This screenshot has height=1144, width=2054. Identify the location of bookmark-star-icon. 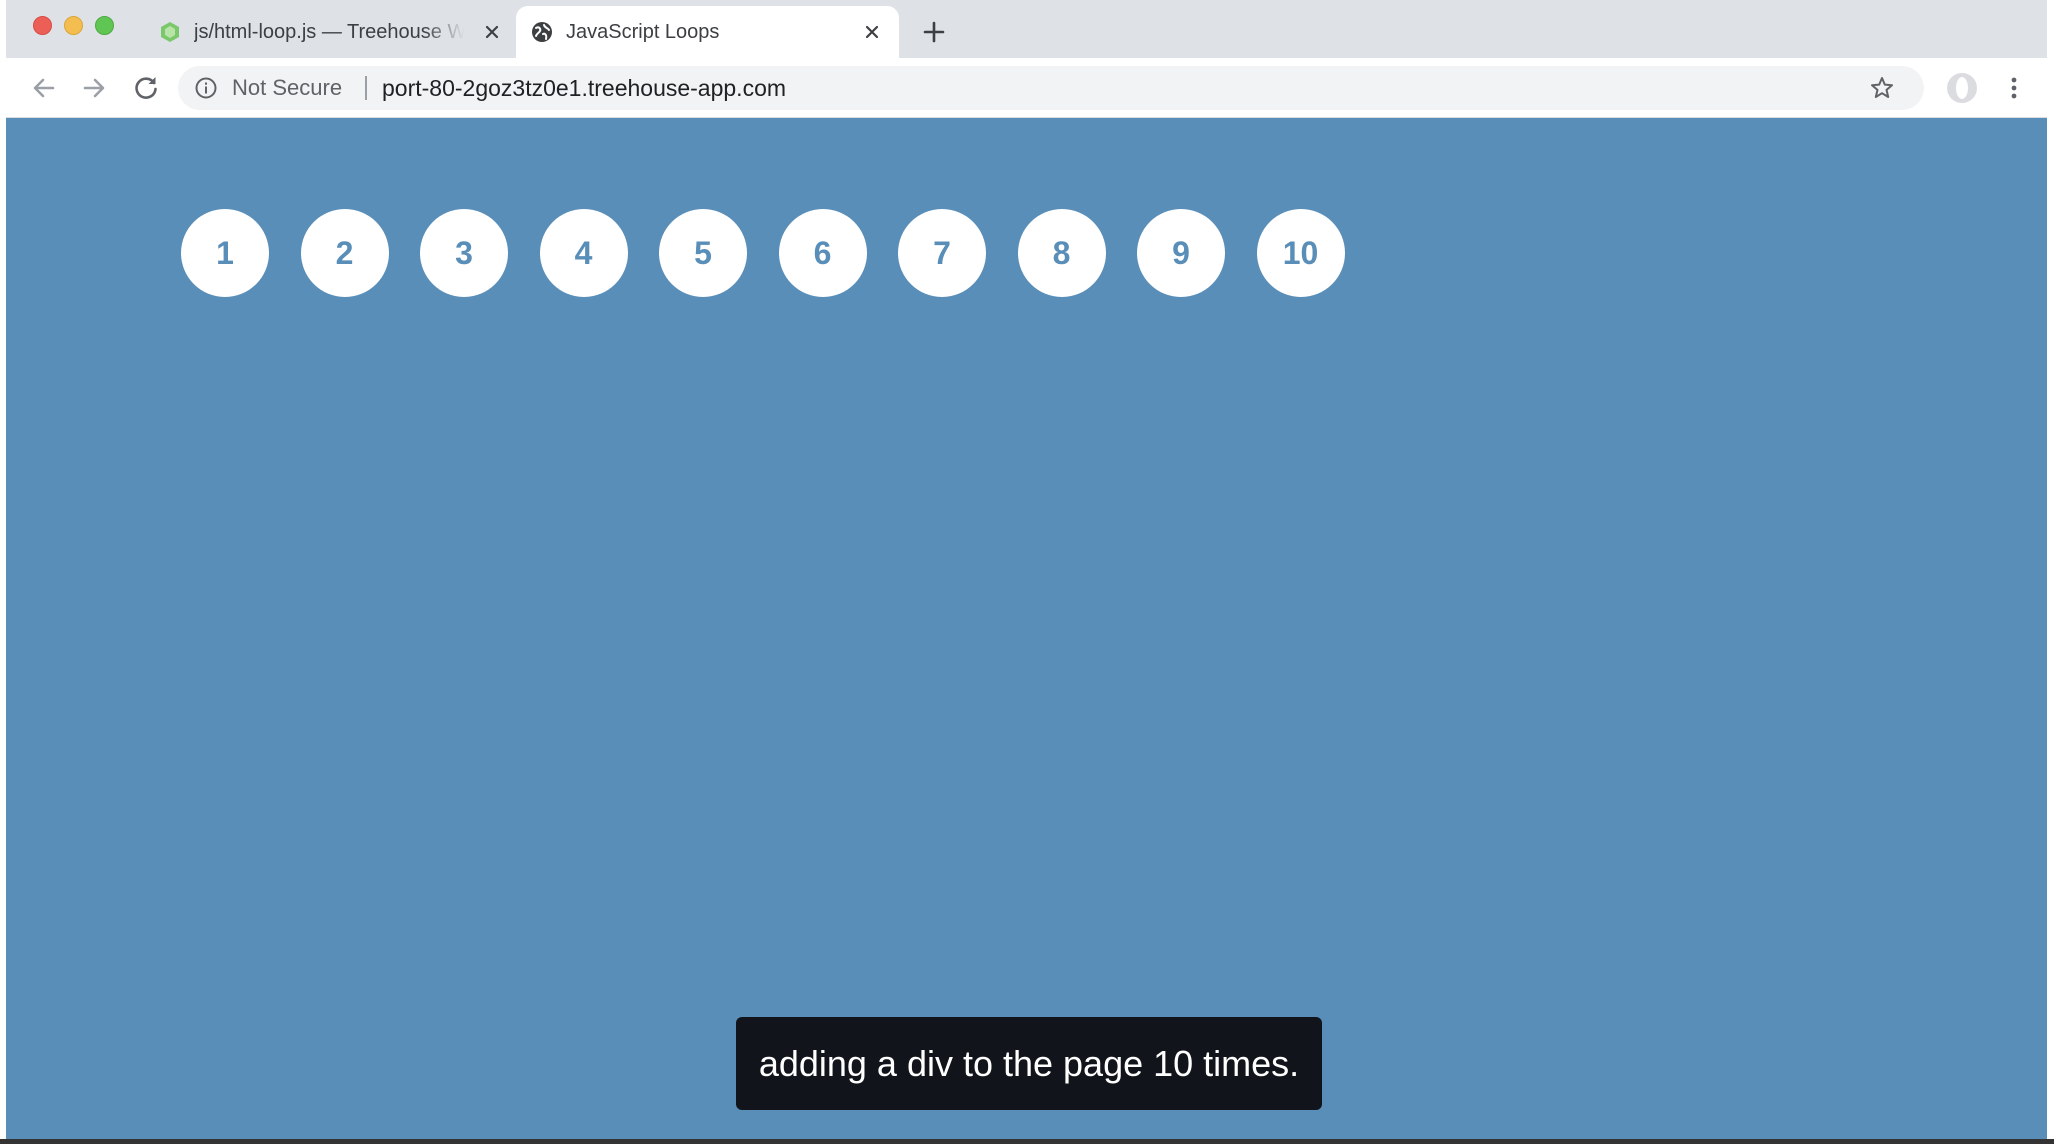
(1882, 88).